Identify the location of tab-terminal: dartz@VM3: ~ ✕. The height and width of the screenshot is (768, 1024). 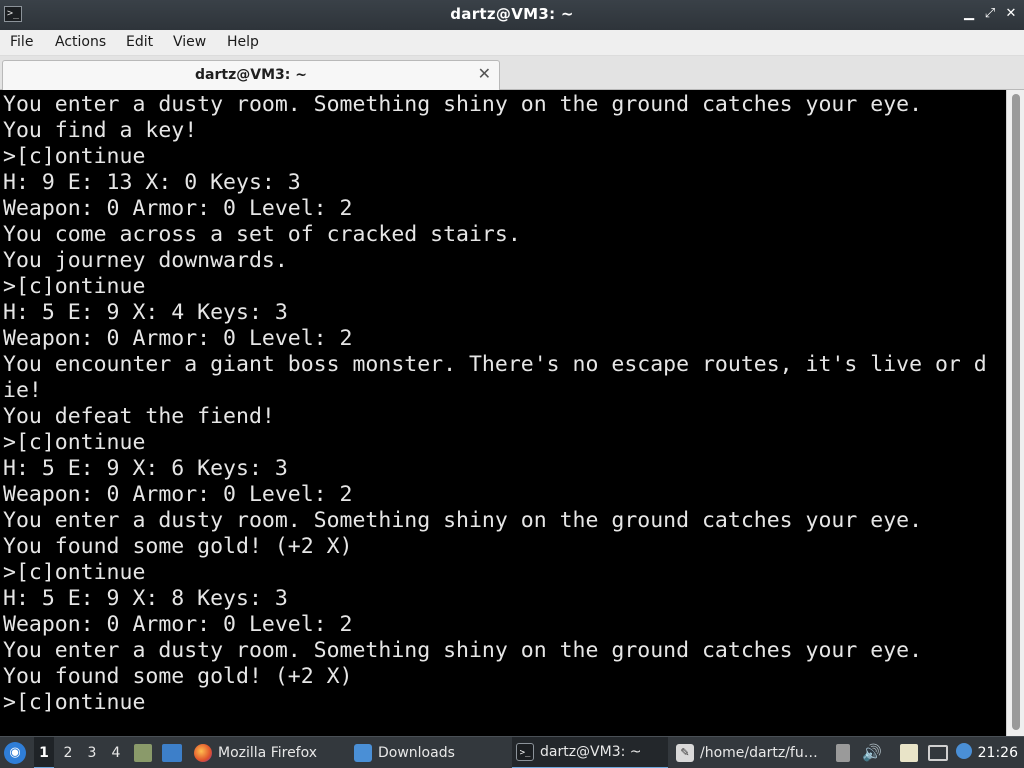
(251, 75).